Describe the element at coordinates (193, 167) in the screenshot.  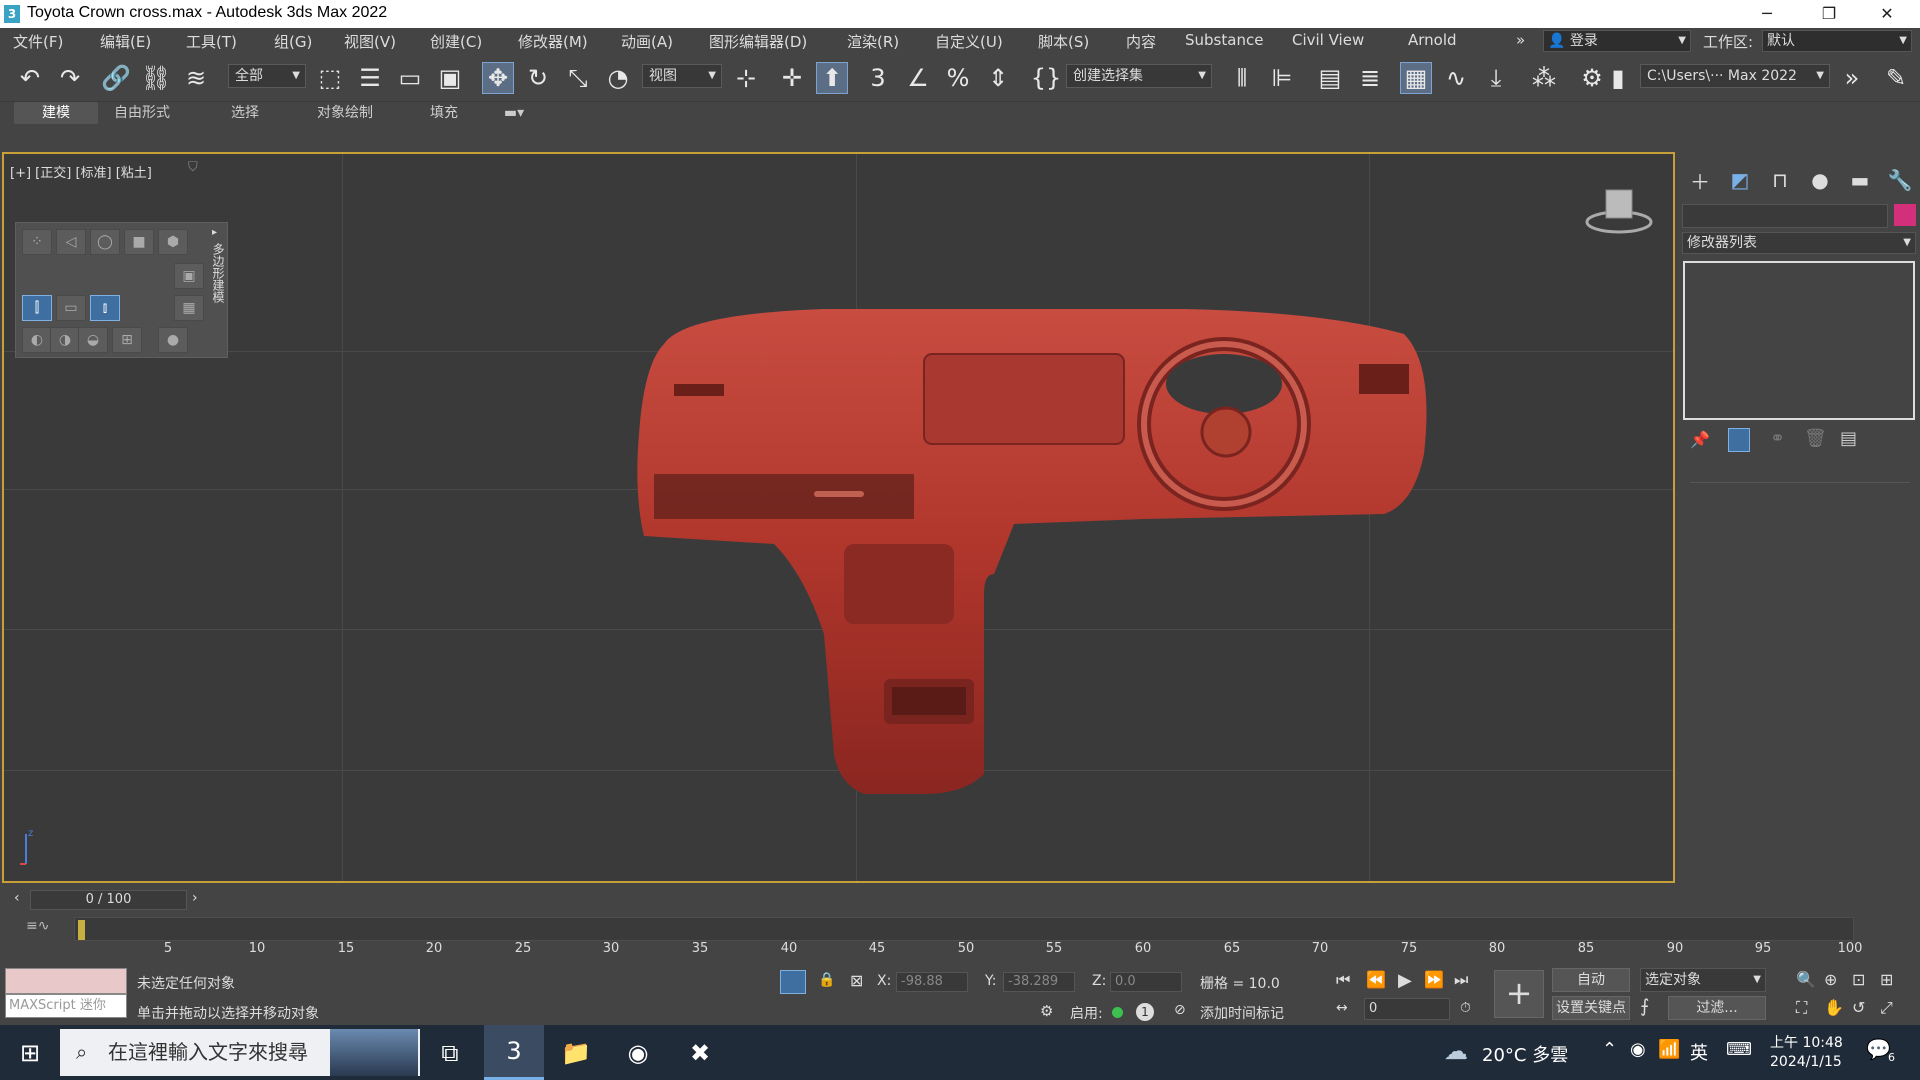
I see `filter-icon: ⛉` at that location.